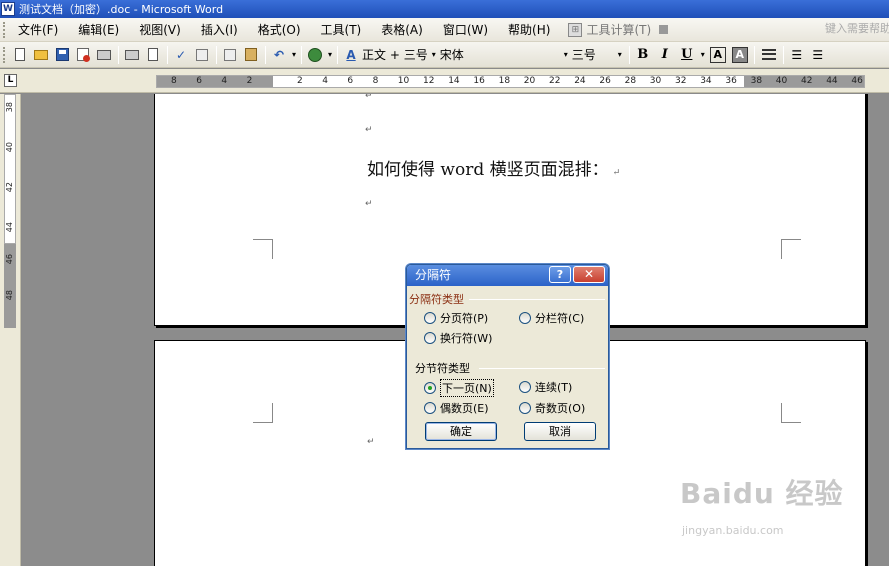 This screenshot has height=566, width=889. I want to click on numbering-button: ☰, so click(797, 55).